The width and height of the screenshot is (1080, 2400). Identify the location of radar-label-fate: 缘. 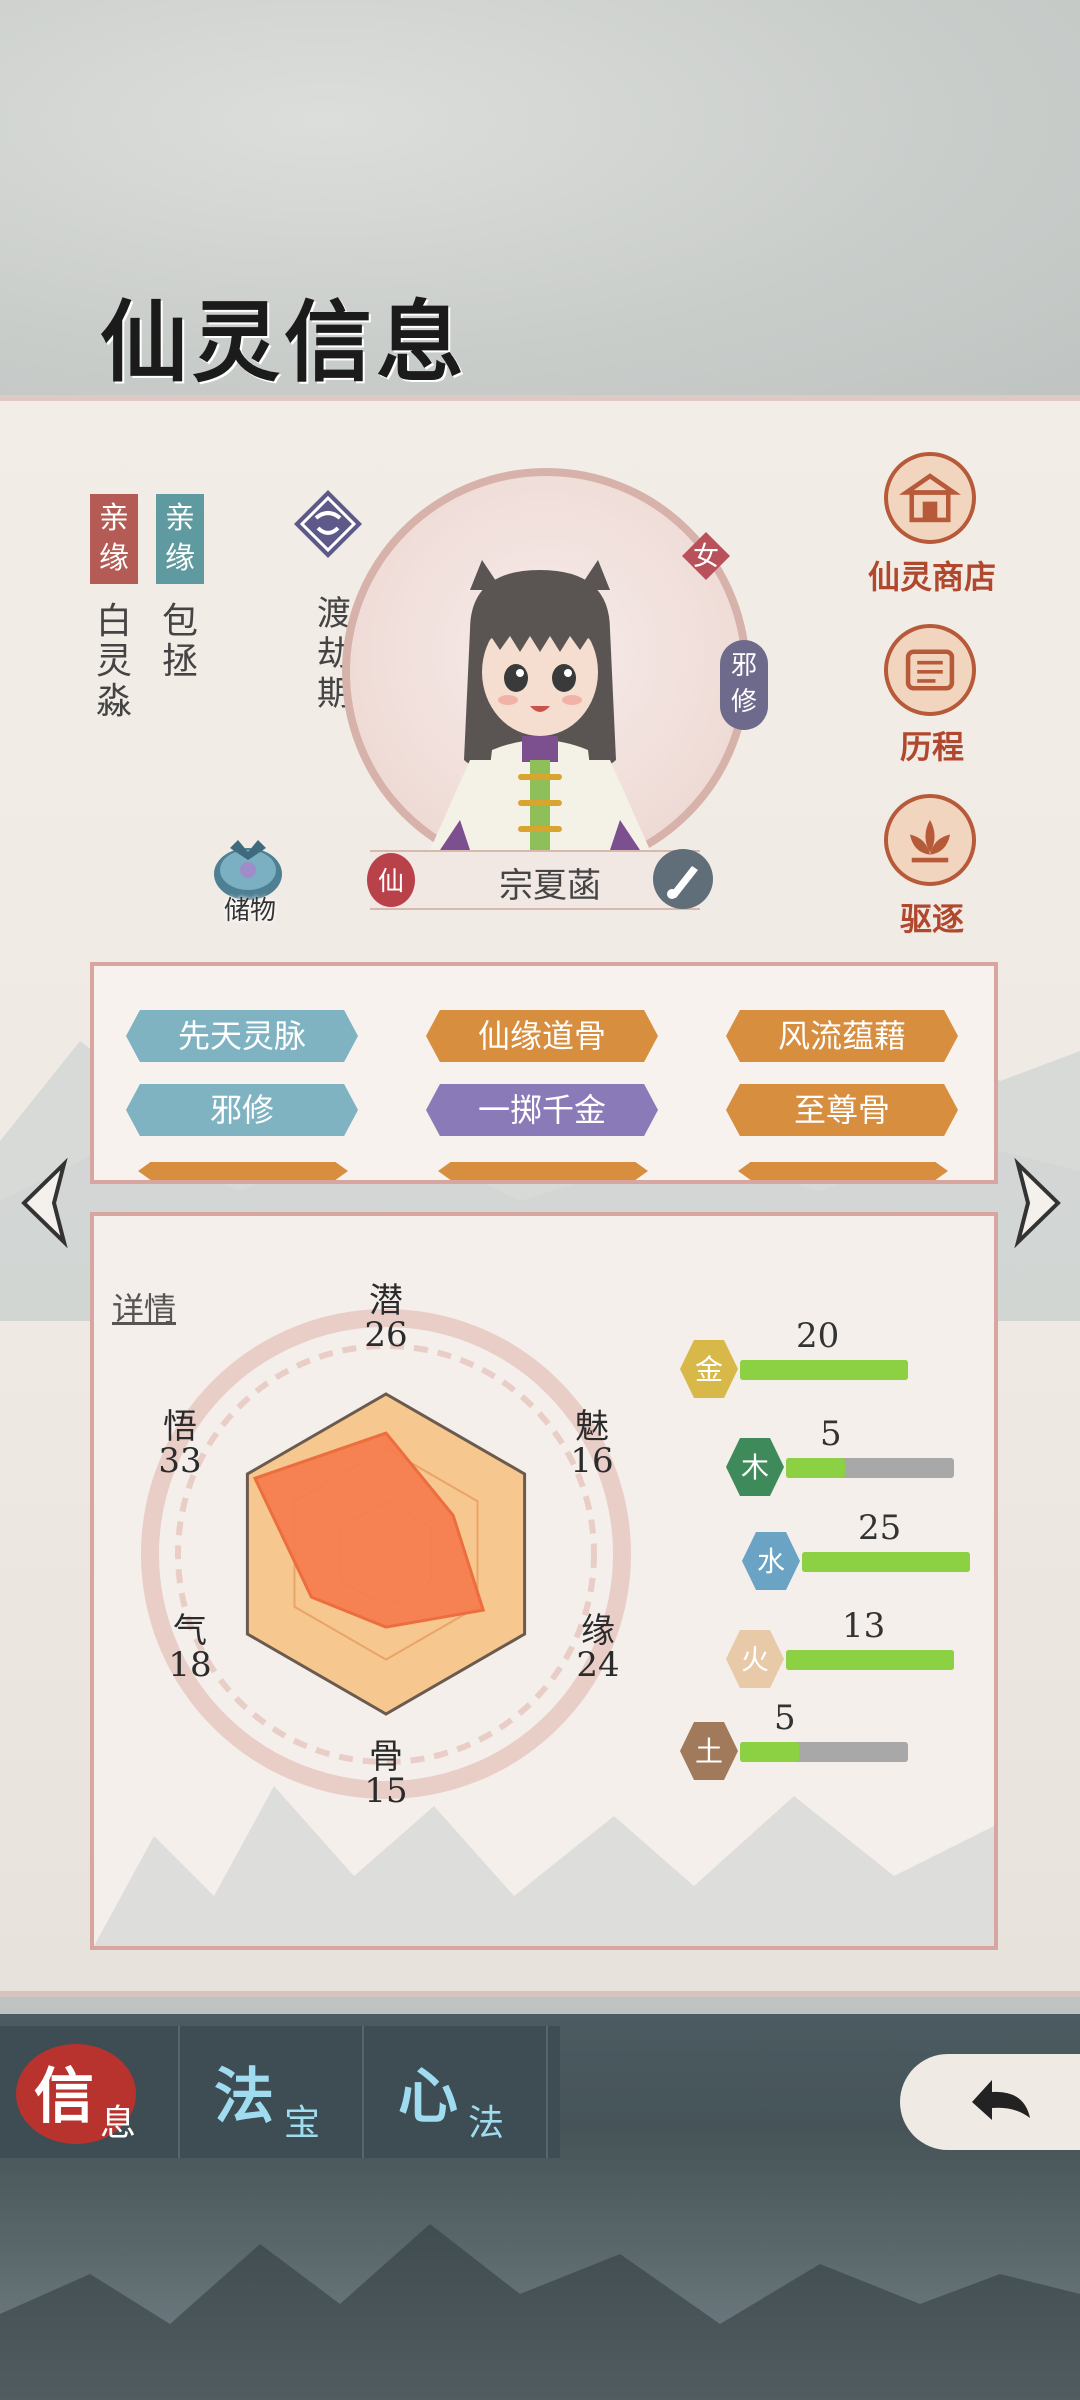
(598, 1631).